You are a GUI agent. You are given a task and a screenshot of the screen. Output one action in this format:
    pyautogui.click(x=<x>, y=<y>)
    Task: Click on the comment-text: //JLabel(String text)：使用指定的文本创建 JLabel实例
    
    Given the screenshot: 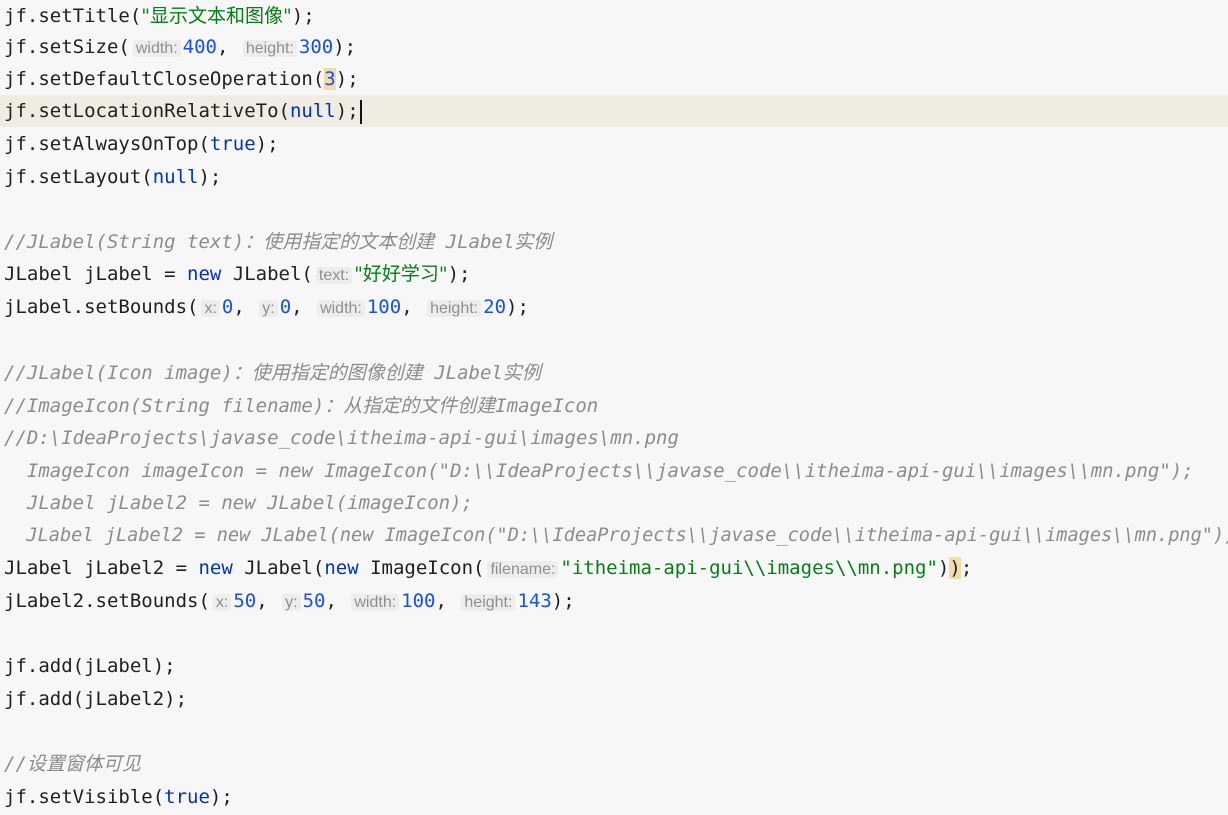 What is the action you would take?
    pyautogui.click(x=278, y=242)
    